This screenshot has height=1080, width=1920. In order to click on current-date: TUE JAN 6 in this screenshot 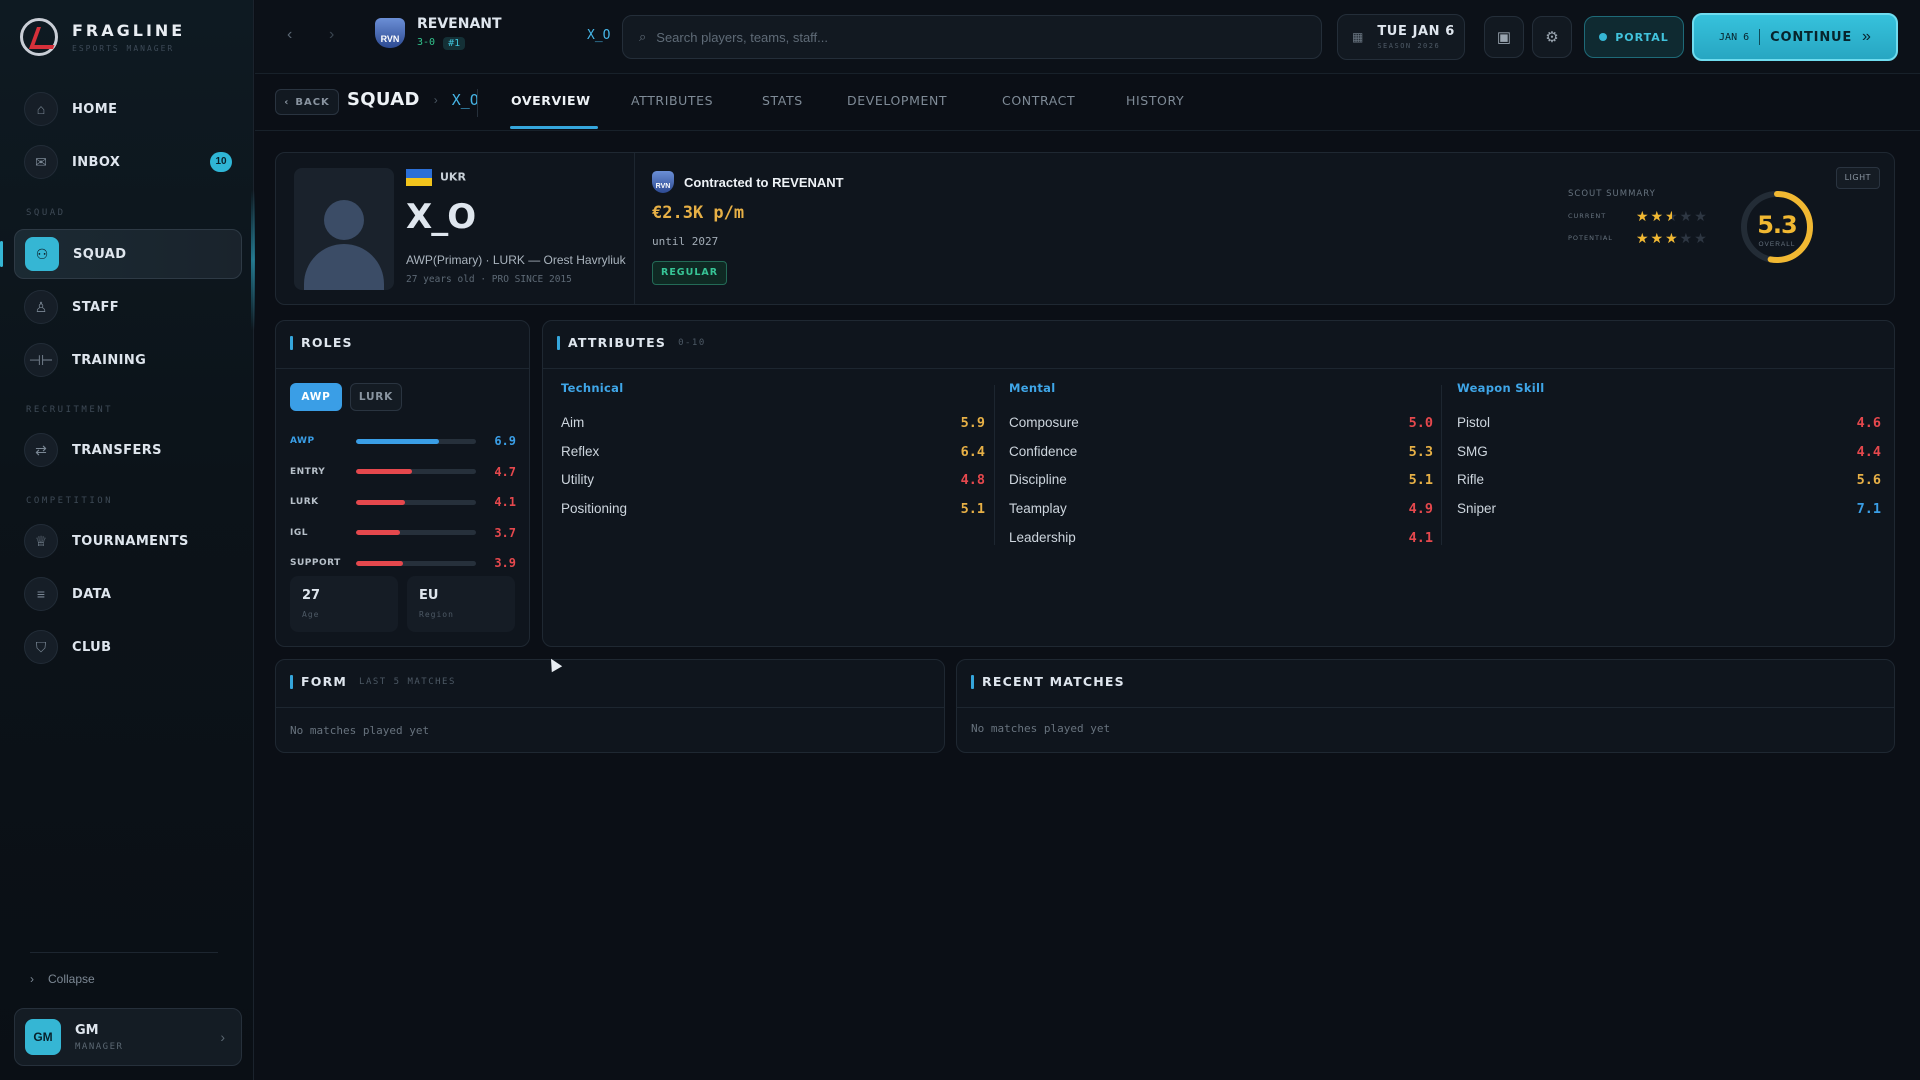, I will do `click(1416, 31)`.